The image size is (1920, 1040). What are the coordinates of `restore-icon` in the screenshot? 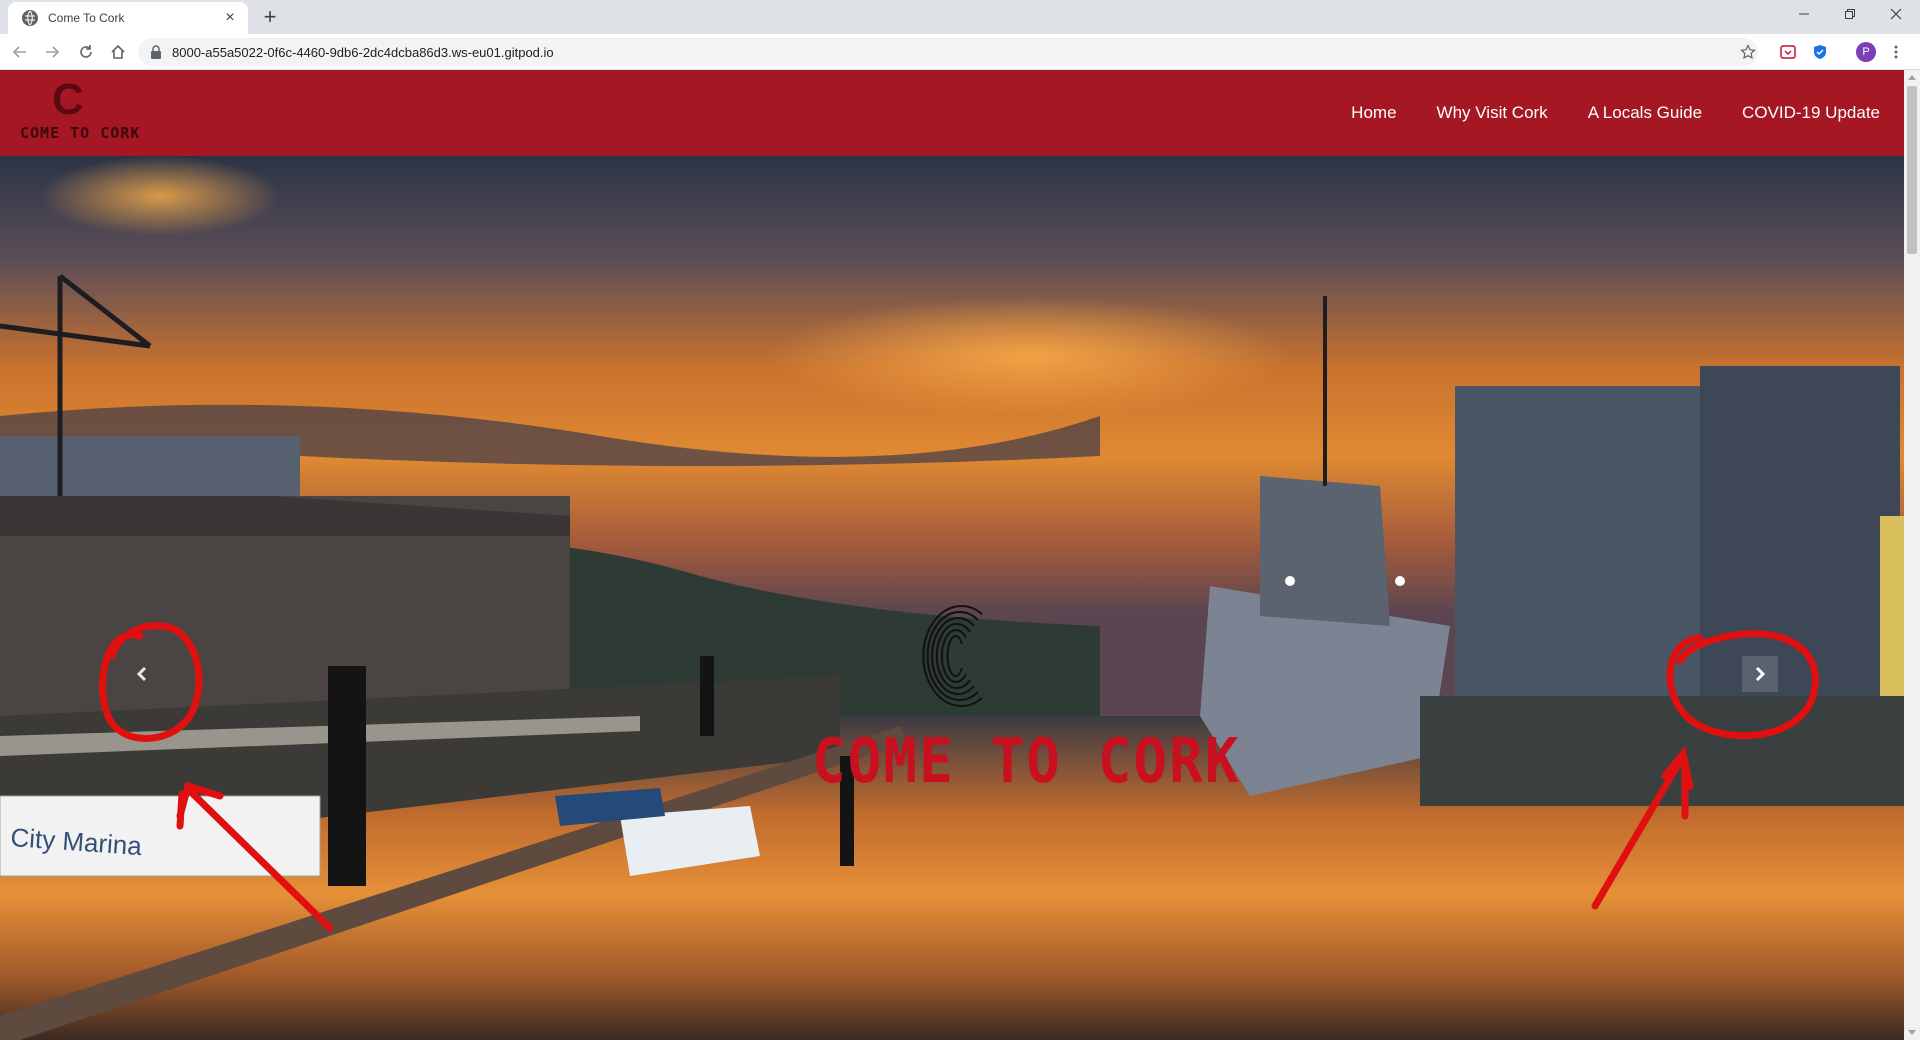 It's located at (1850, 14).